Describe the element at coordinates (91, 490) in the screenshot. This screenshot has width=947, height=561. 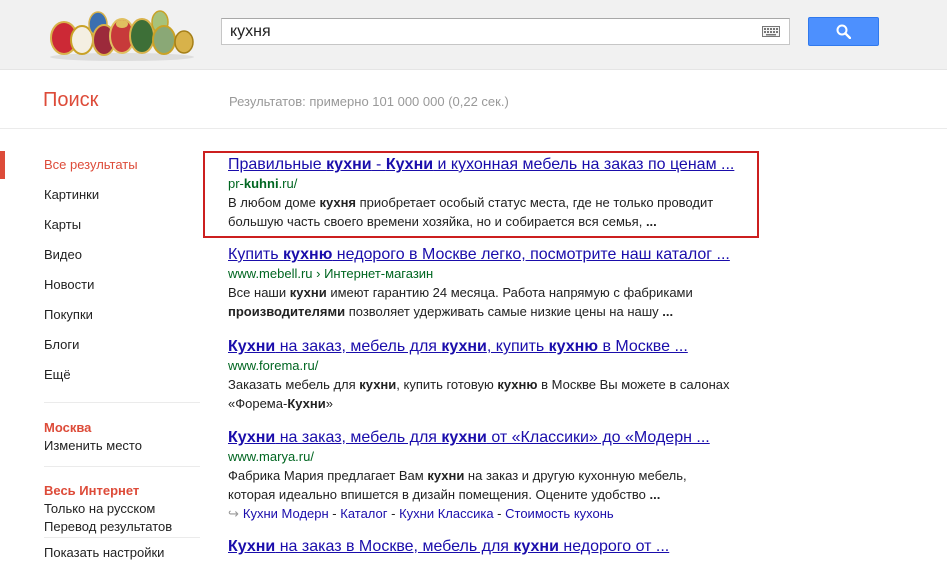
I see `scope-all-web: Весь Интернет` at that location.